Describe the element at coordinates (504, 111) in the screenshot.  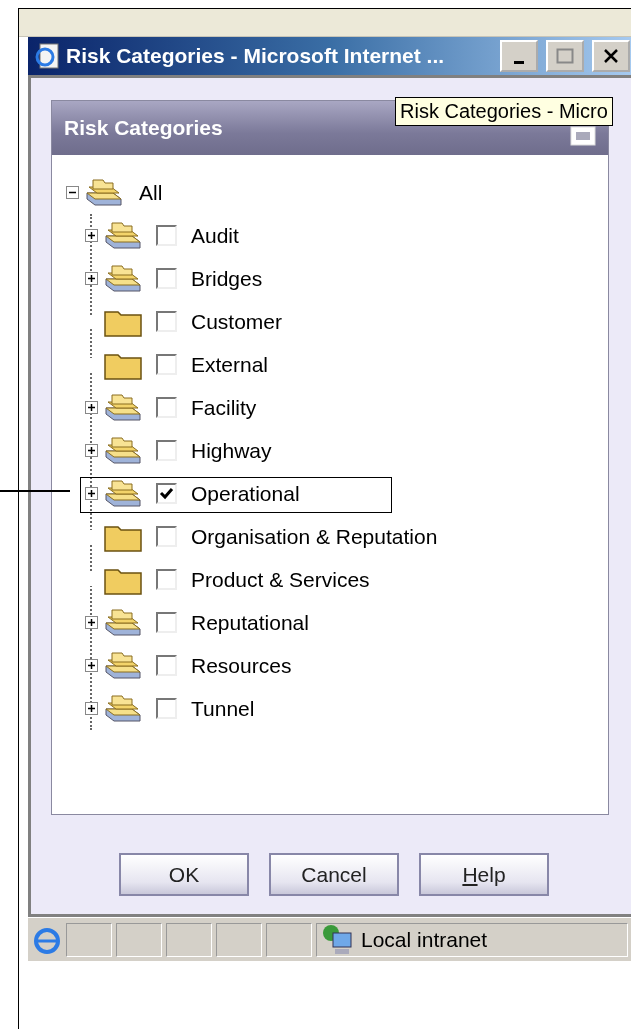
I see `tooltip: Risk Categories - Micro` at that location.